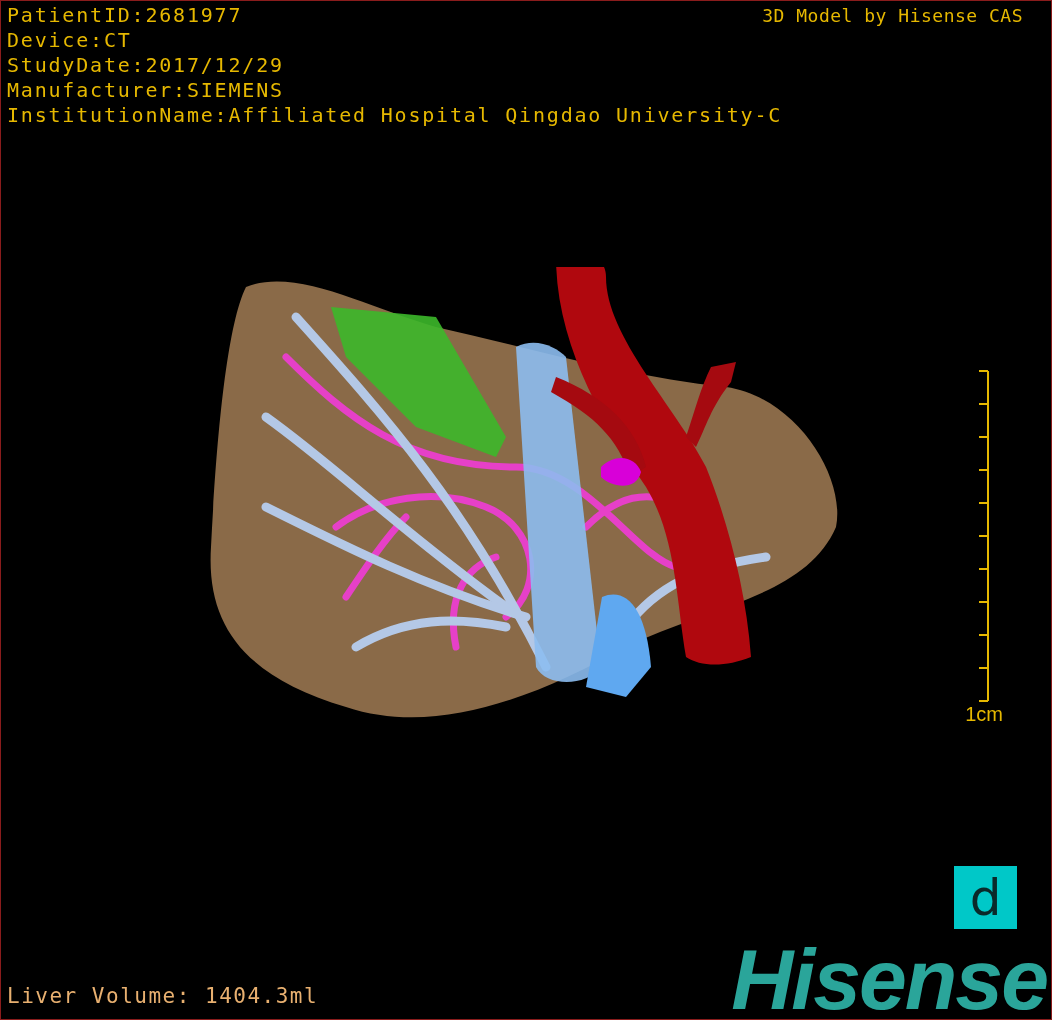 This screenshot has height=1020, width=1052. What do you see at coordinates (125, 15) in the screenshot?
I see `study-info-text: PatientID:2681977` at bounding box center [125, 15].